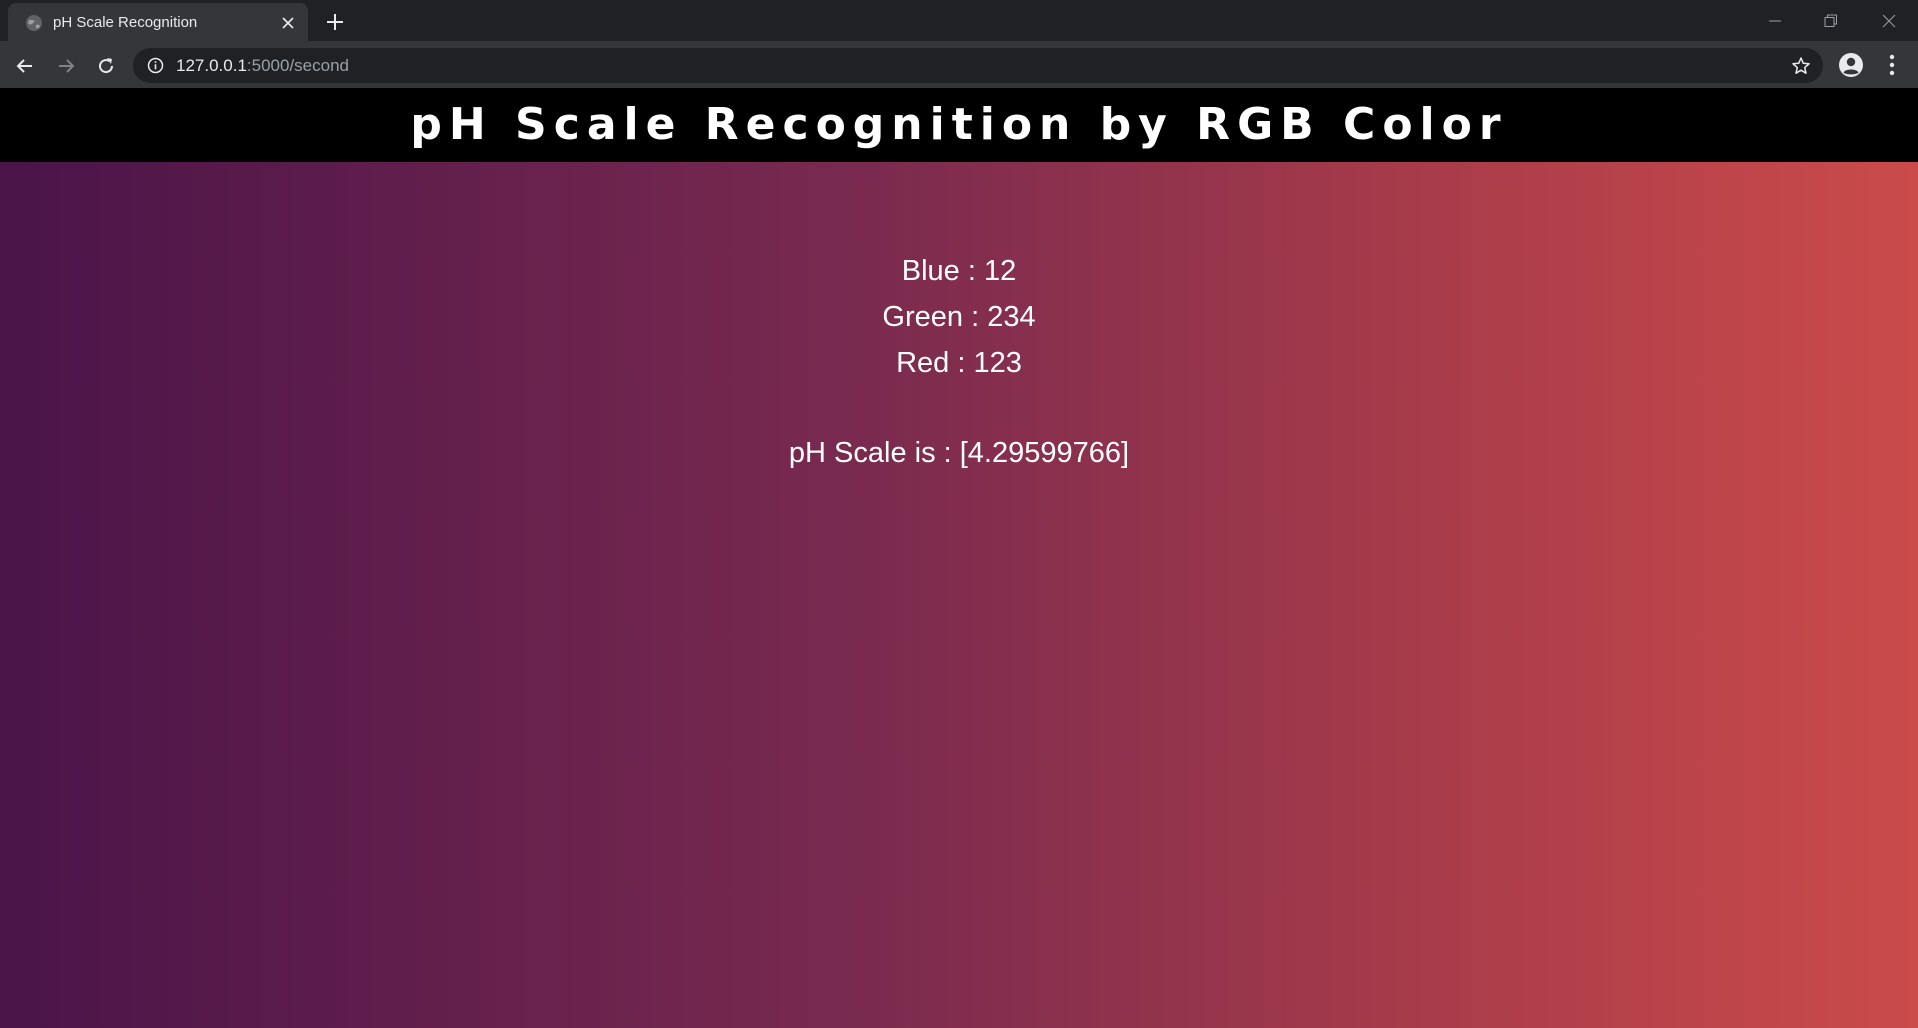  Describe the element at coordinates (1831, 21) in the screenshot. I see `restore-icon` at that location.